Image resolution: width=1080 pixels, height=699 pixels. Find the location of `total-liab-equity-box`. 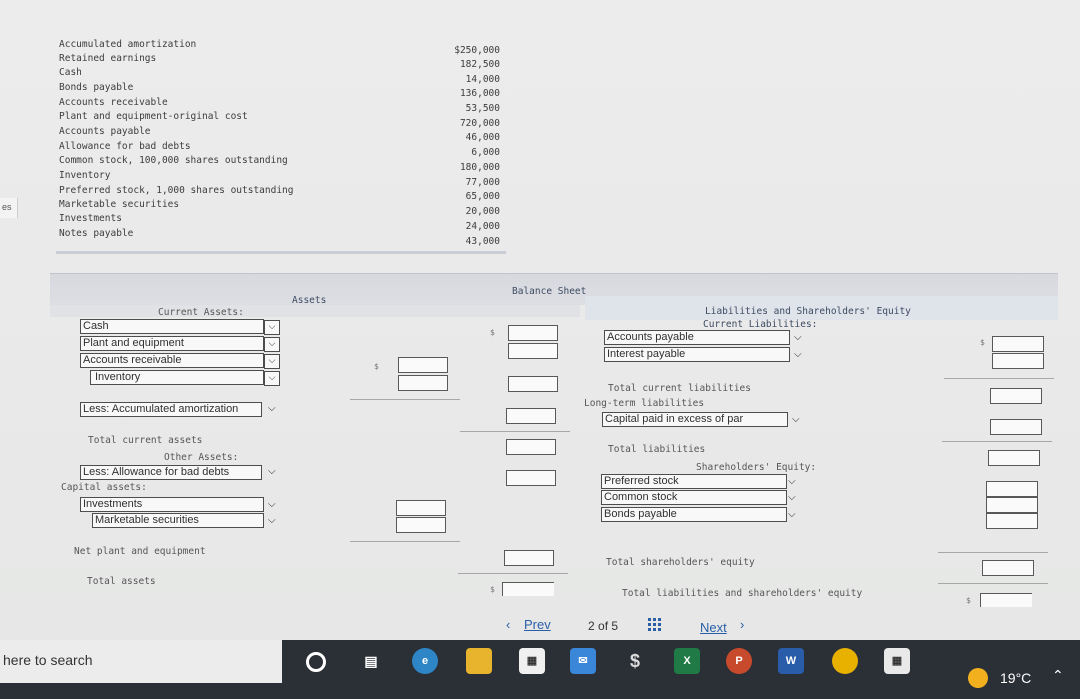

total-liab-equity-box is located at coordinates (1006, 600).